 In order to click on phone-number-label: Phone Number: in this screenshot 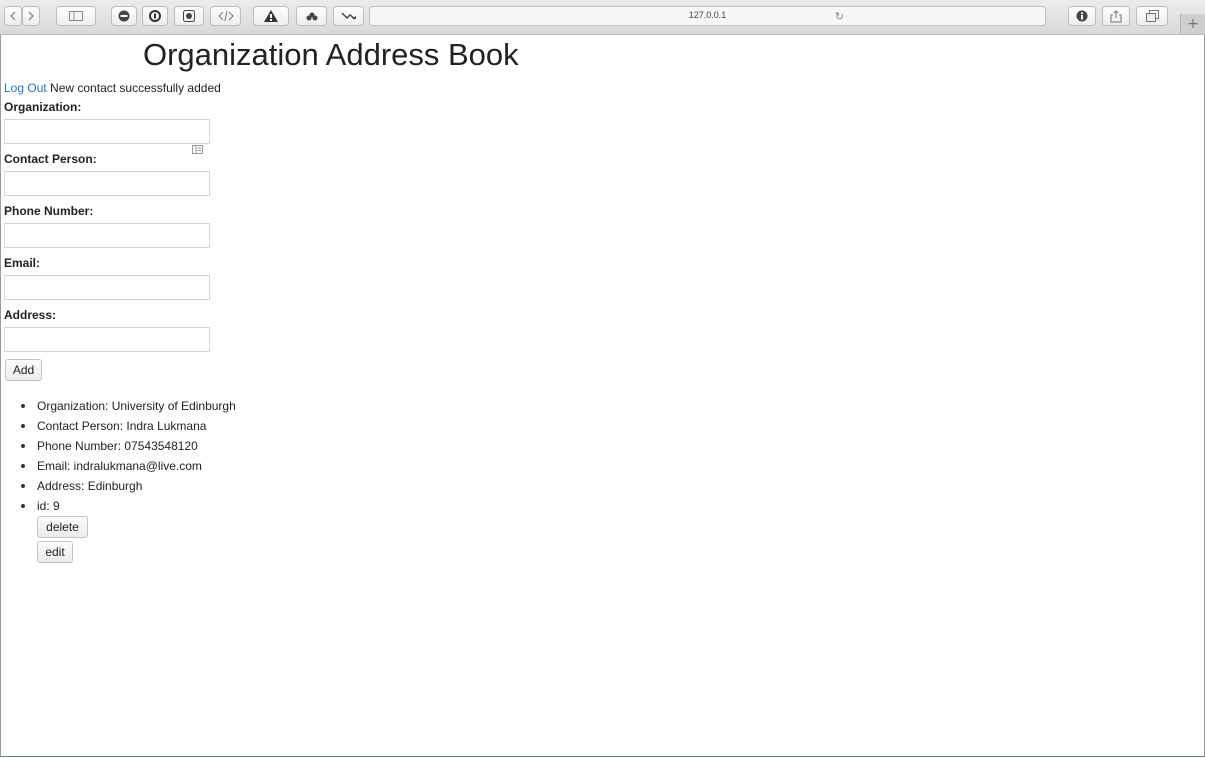, I will do `click(49, 211)`.